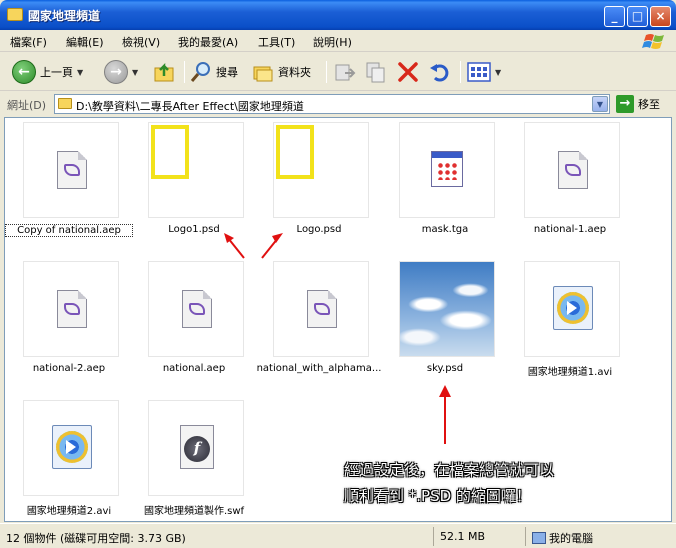 This screenshot has width=676, height=548. What do you see at coordinates (539, 538) in the screenshot?
I see `computer-icon` at bounding box center [539, 538].